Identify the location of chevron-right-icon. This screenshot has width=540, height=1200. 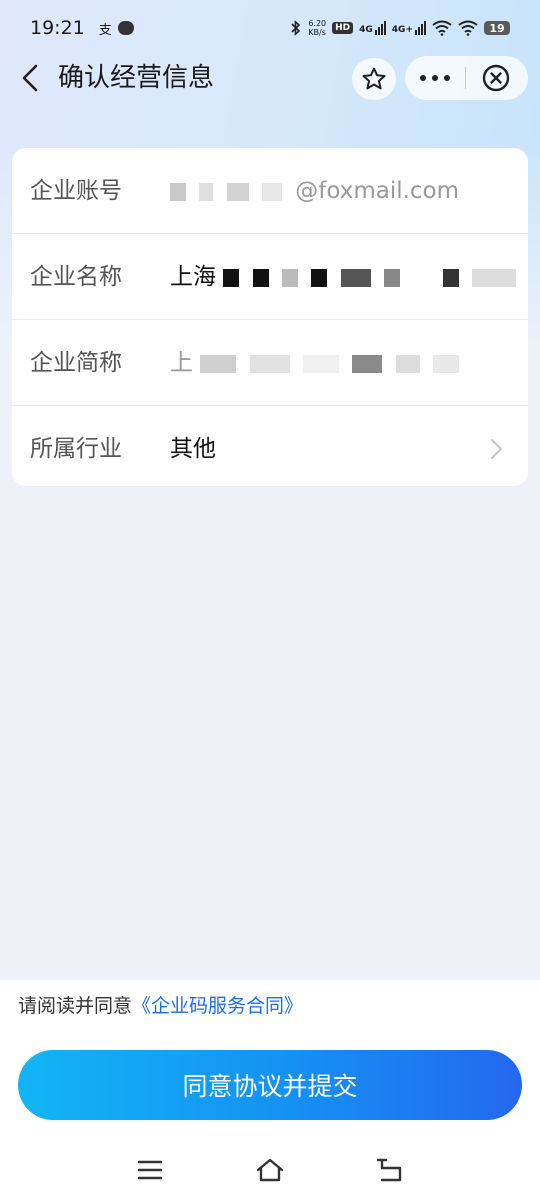
(496, 449).